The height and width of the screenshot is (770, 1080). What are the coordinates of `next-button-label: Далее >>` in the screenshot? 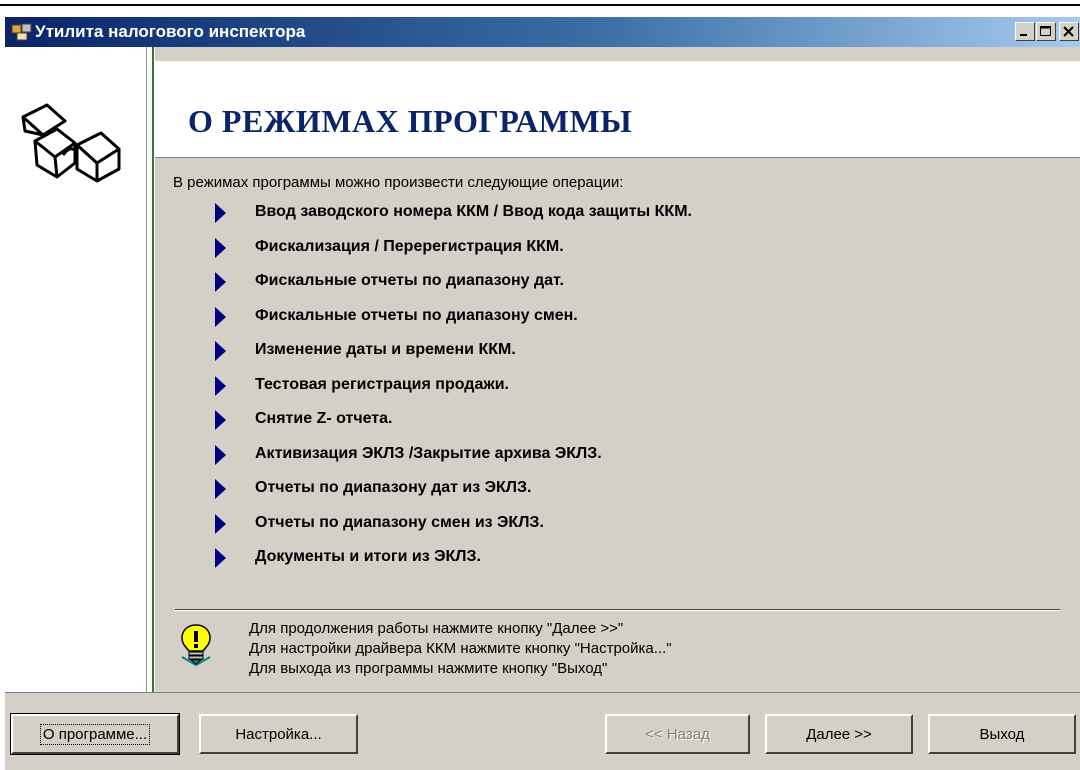 It's located at (839, 734).